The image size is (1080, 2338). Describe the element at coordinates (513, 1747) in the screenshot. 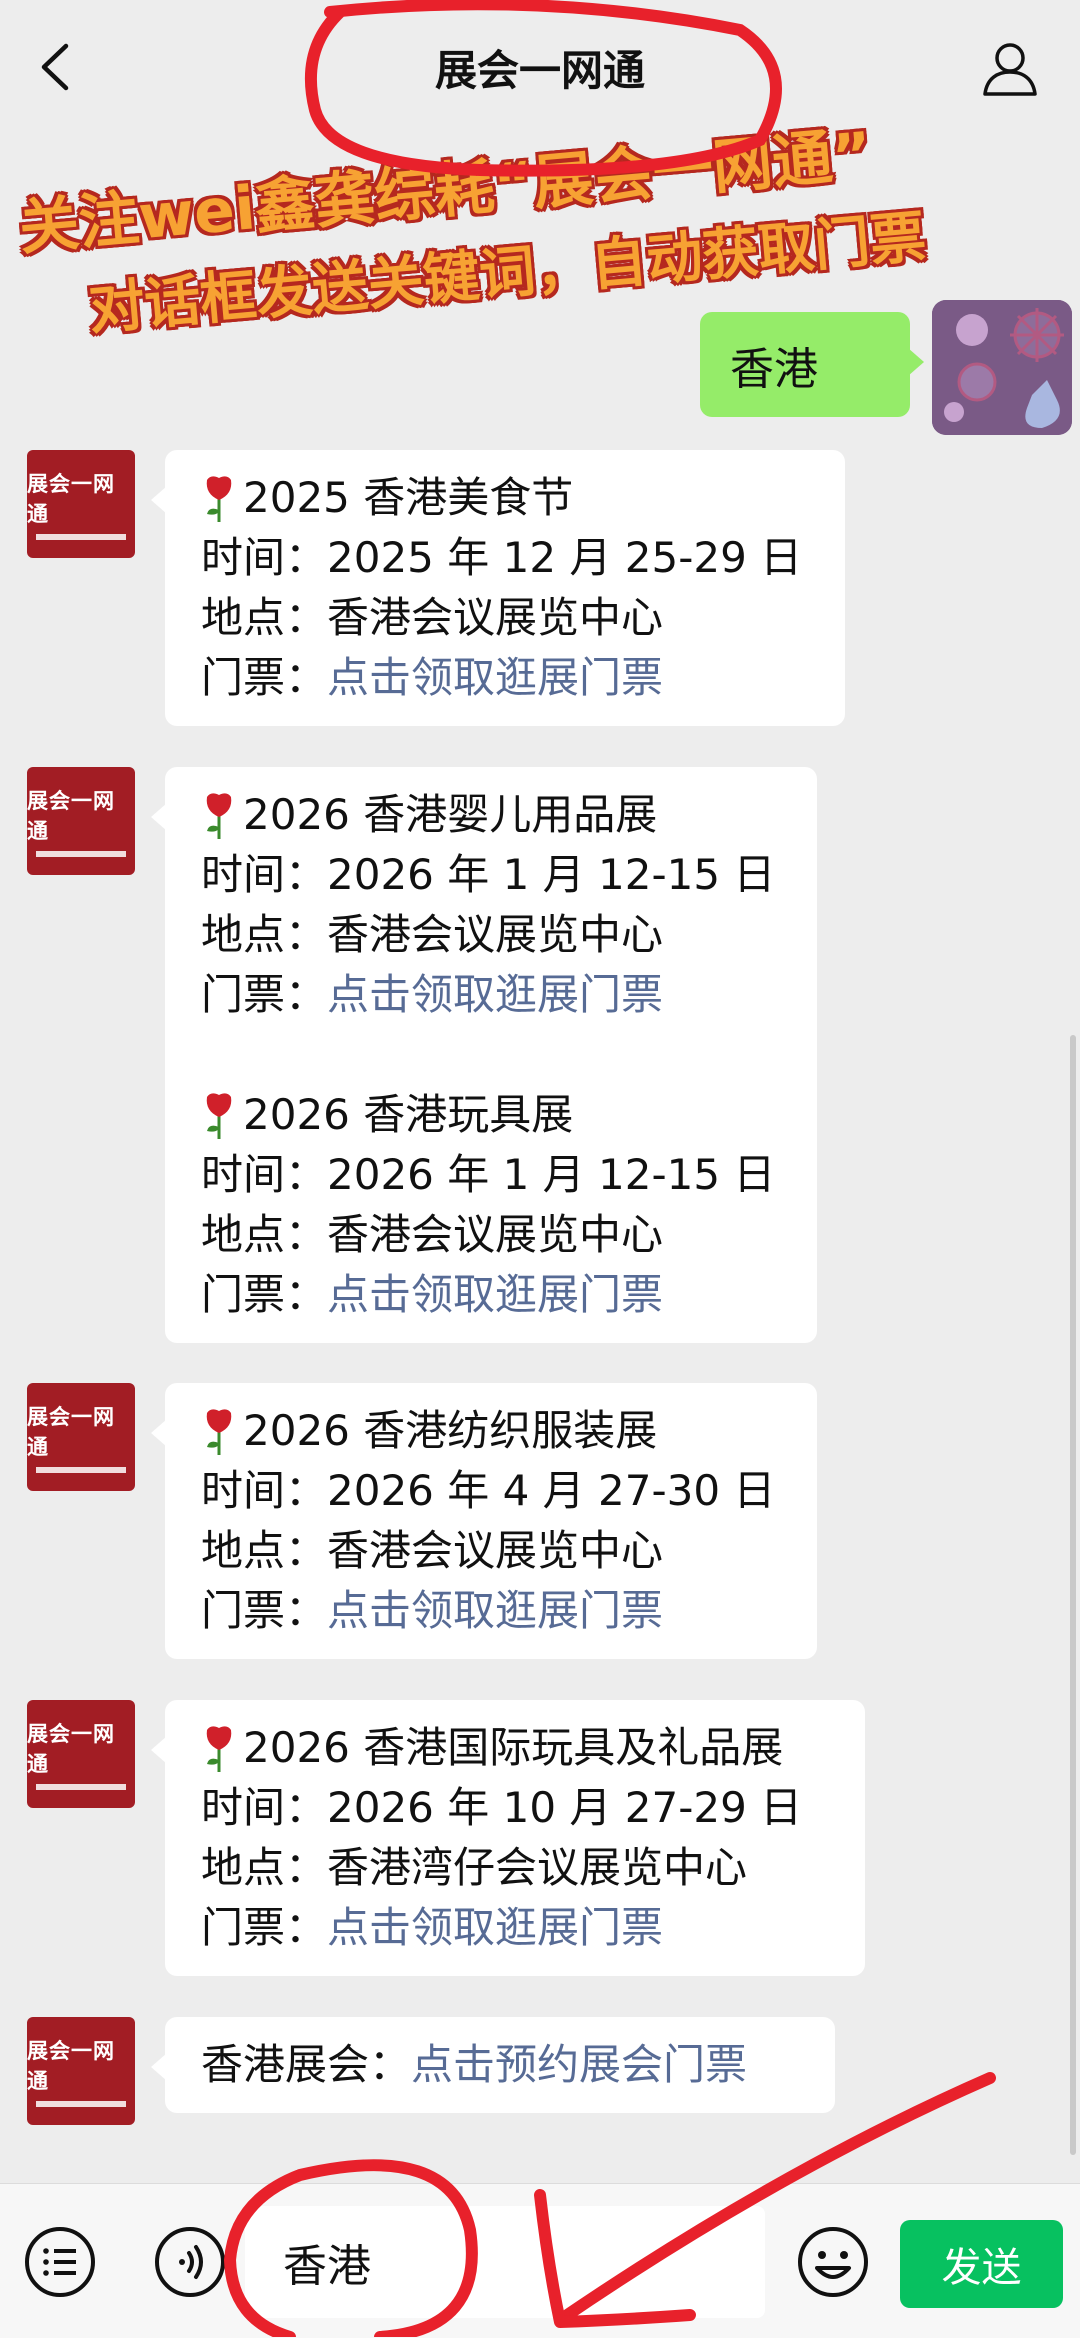

I see `event-title: 2026 香港国际玩具及礼品展` at that location.